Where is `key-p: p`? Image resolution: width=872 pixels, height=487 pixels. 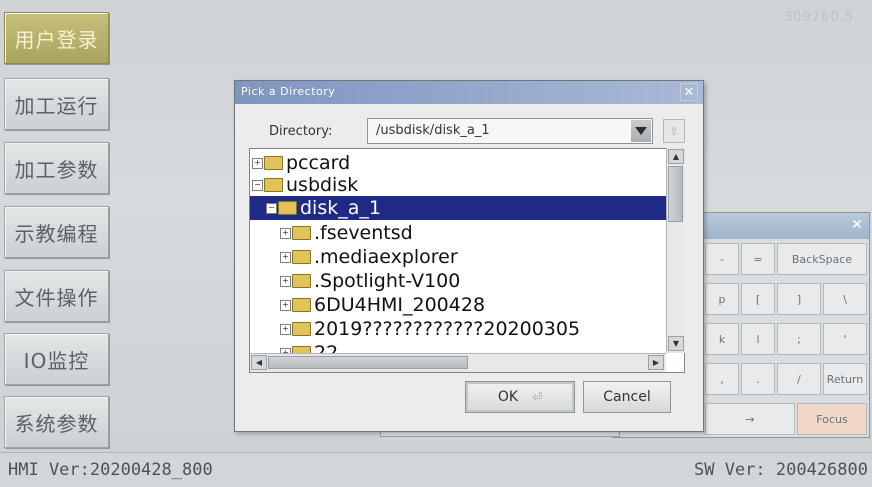
key-p: p is located at coordinates (722, 299).